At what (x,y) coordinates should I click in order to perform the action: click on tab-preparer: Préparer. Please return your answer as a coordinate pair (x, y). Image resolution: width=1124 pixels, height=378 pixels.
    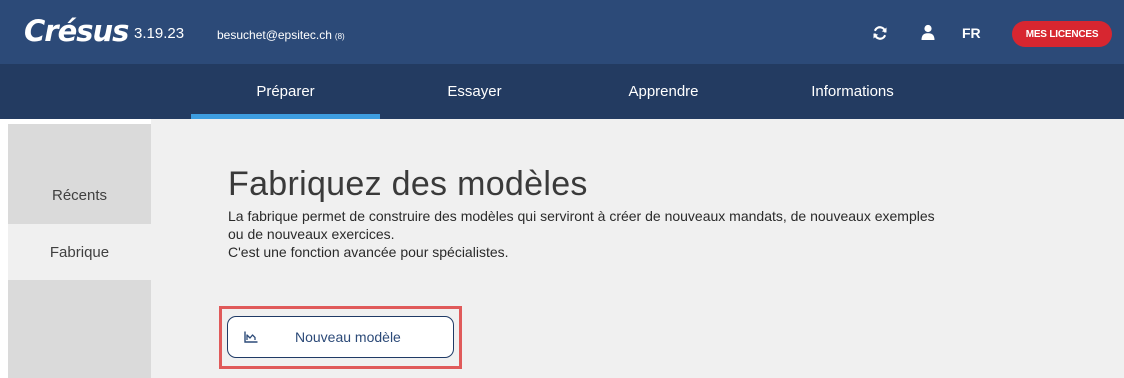
    Looking at the image, I should click on (285, 91).